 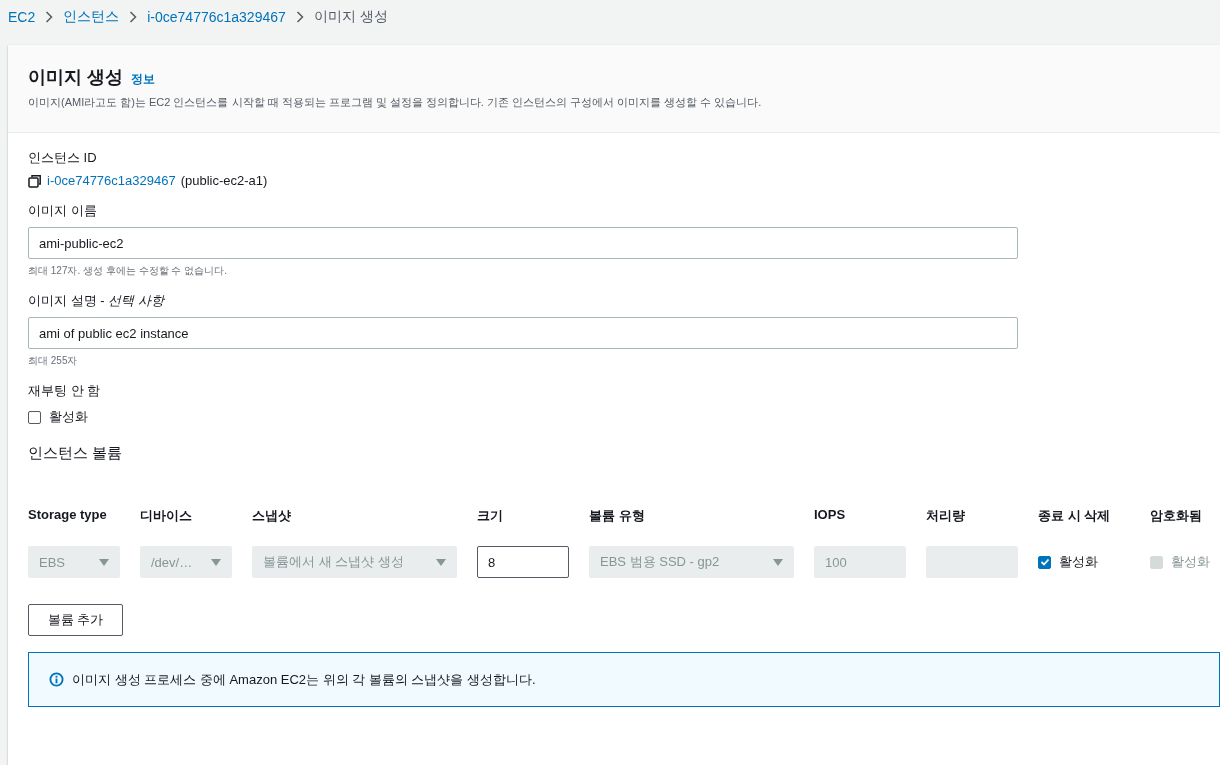 I want to click on field-label: 인스턴스 ID, so click(x=63, y=158).